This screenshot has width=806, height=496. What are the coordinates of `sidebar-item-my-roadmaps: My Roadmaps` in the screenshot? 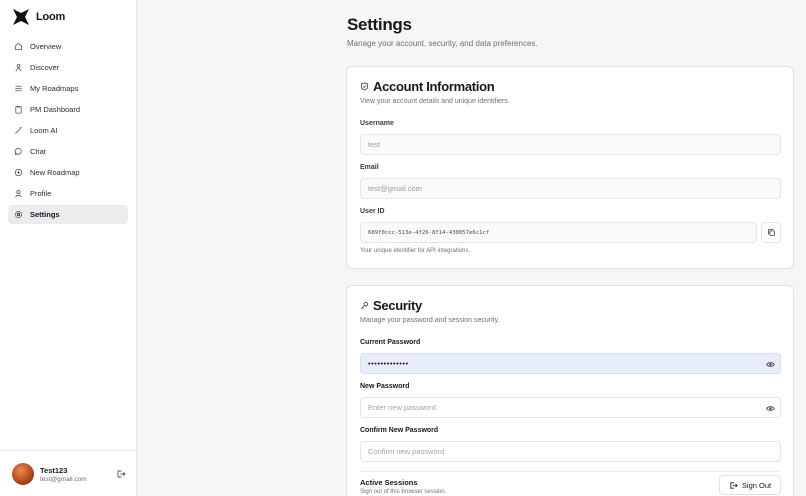 It's located at (68, 88).